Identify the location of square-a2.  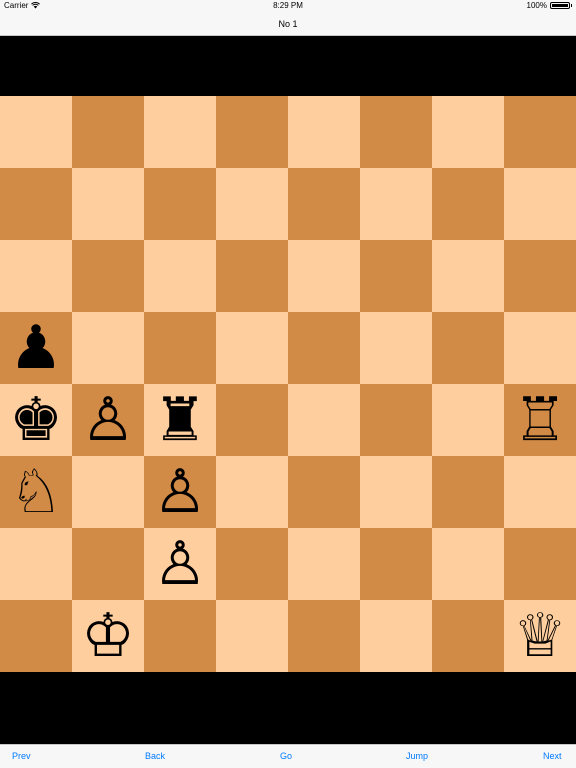
(36, 564).